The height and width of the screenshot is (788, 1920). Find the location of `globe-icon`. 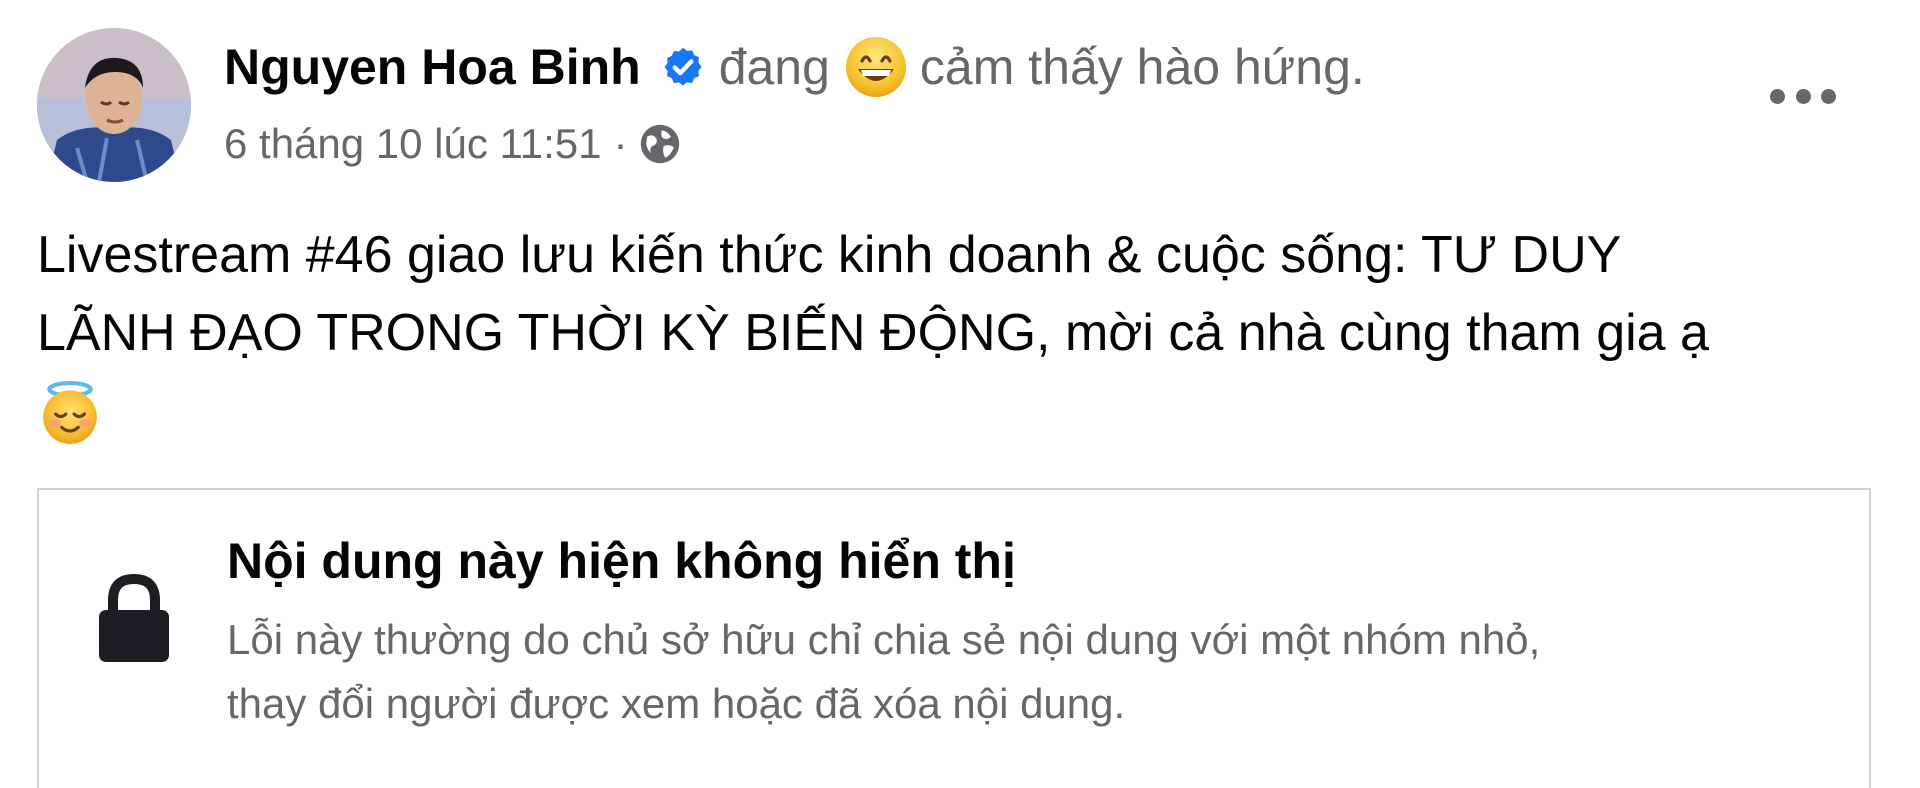

globe-icon is located at coordinates (660, 144).